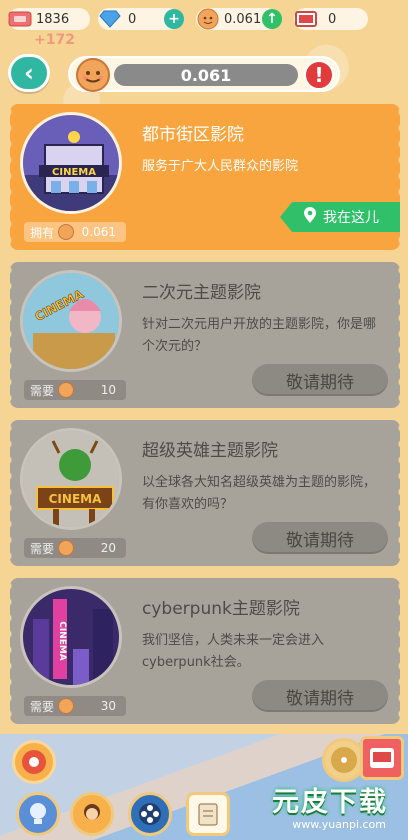 This screenshot has width=408, height=840. I want to click on required-badge: 需要 20, so click(75, 548).